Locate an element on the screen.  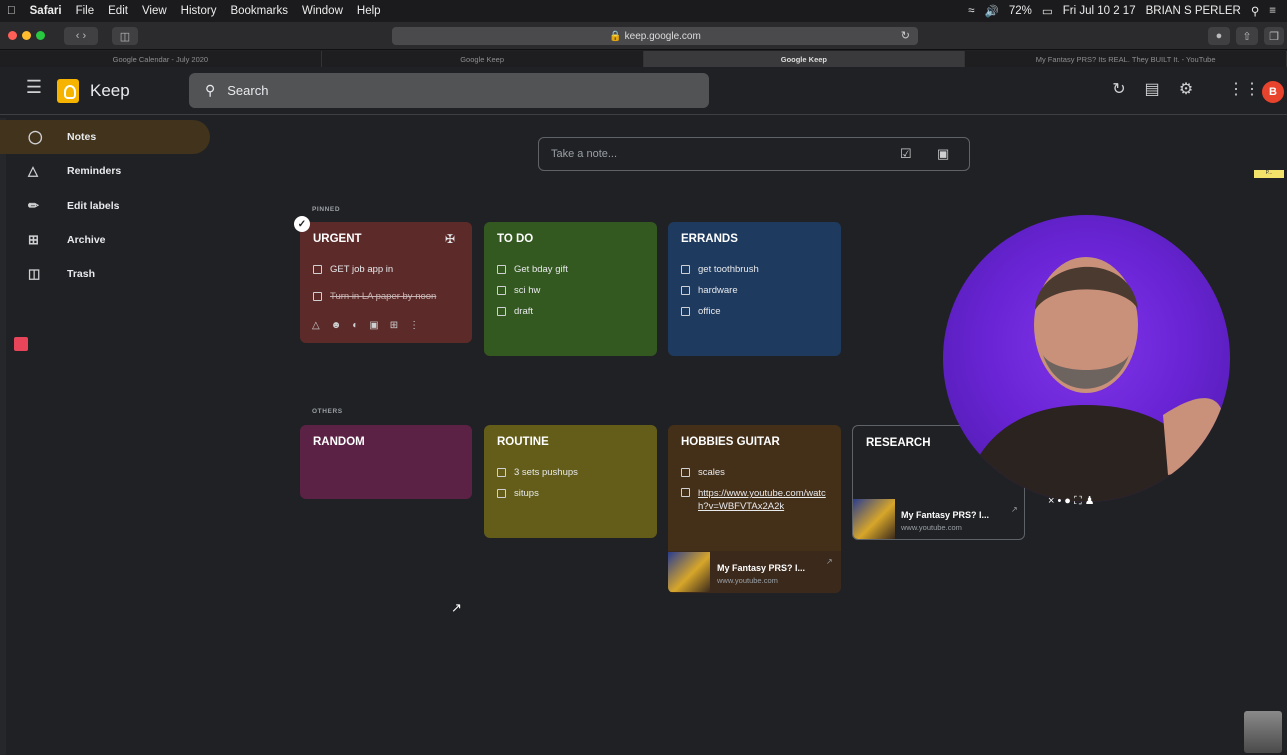
checklist-item: situps is located at coordinates (518, 493).